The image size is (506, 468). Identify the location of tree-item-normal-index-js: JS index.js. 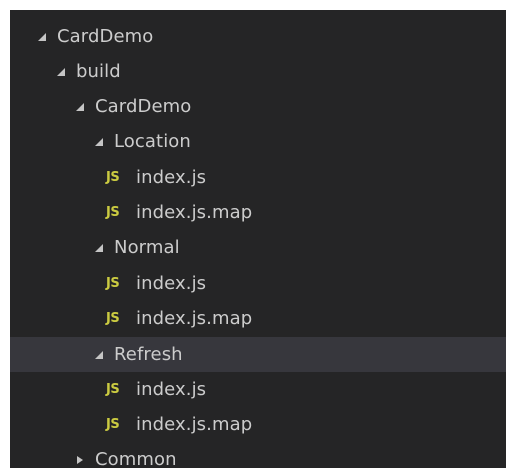
(258, 283).